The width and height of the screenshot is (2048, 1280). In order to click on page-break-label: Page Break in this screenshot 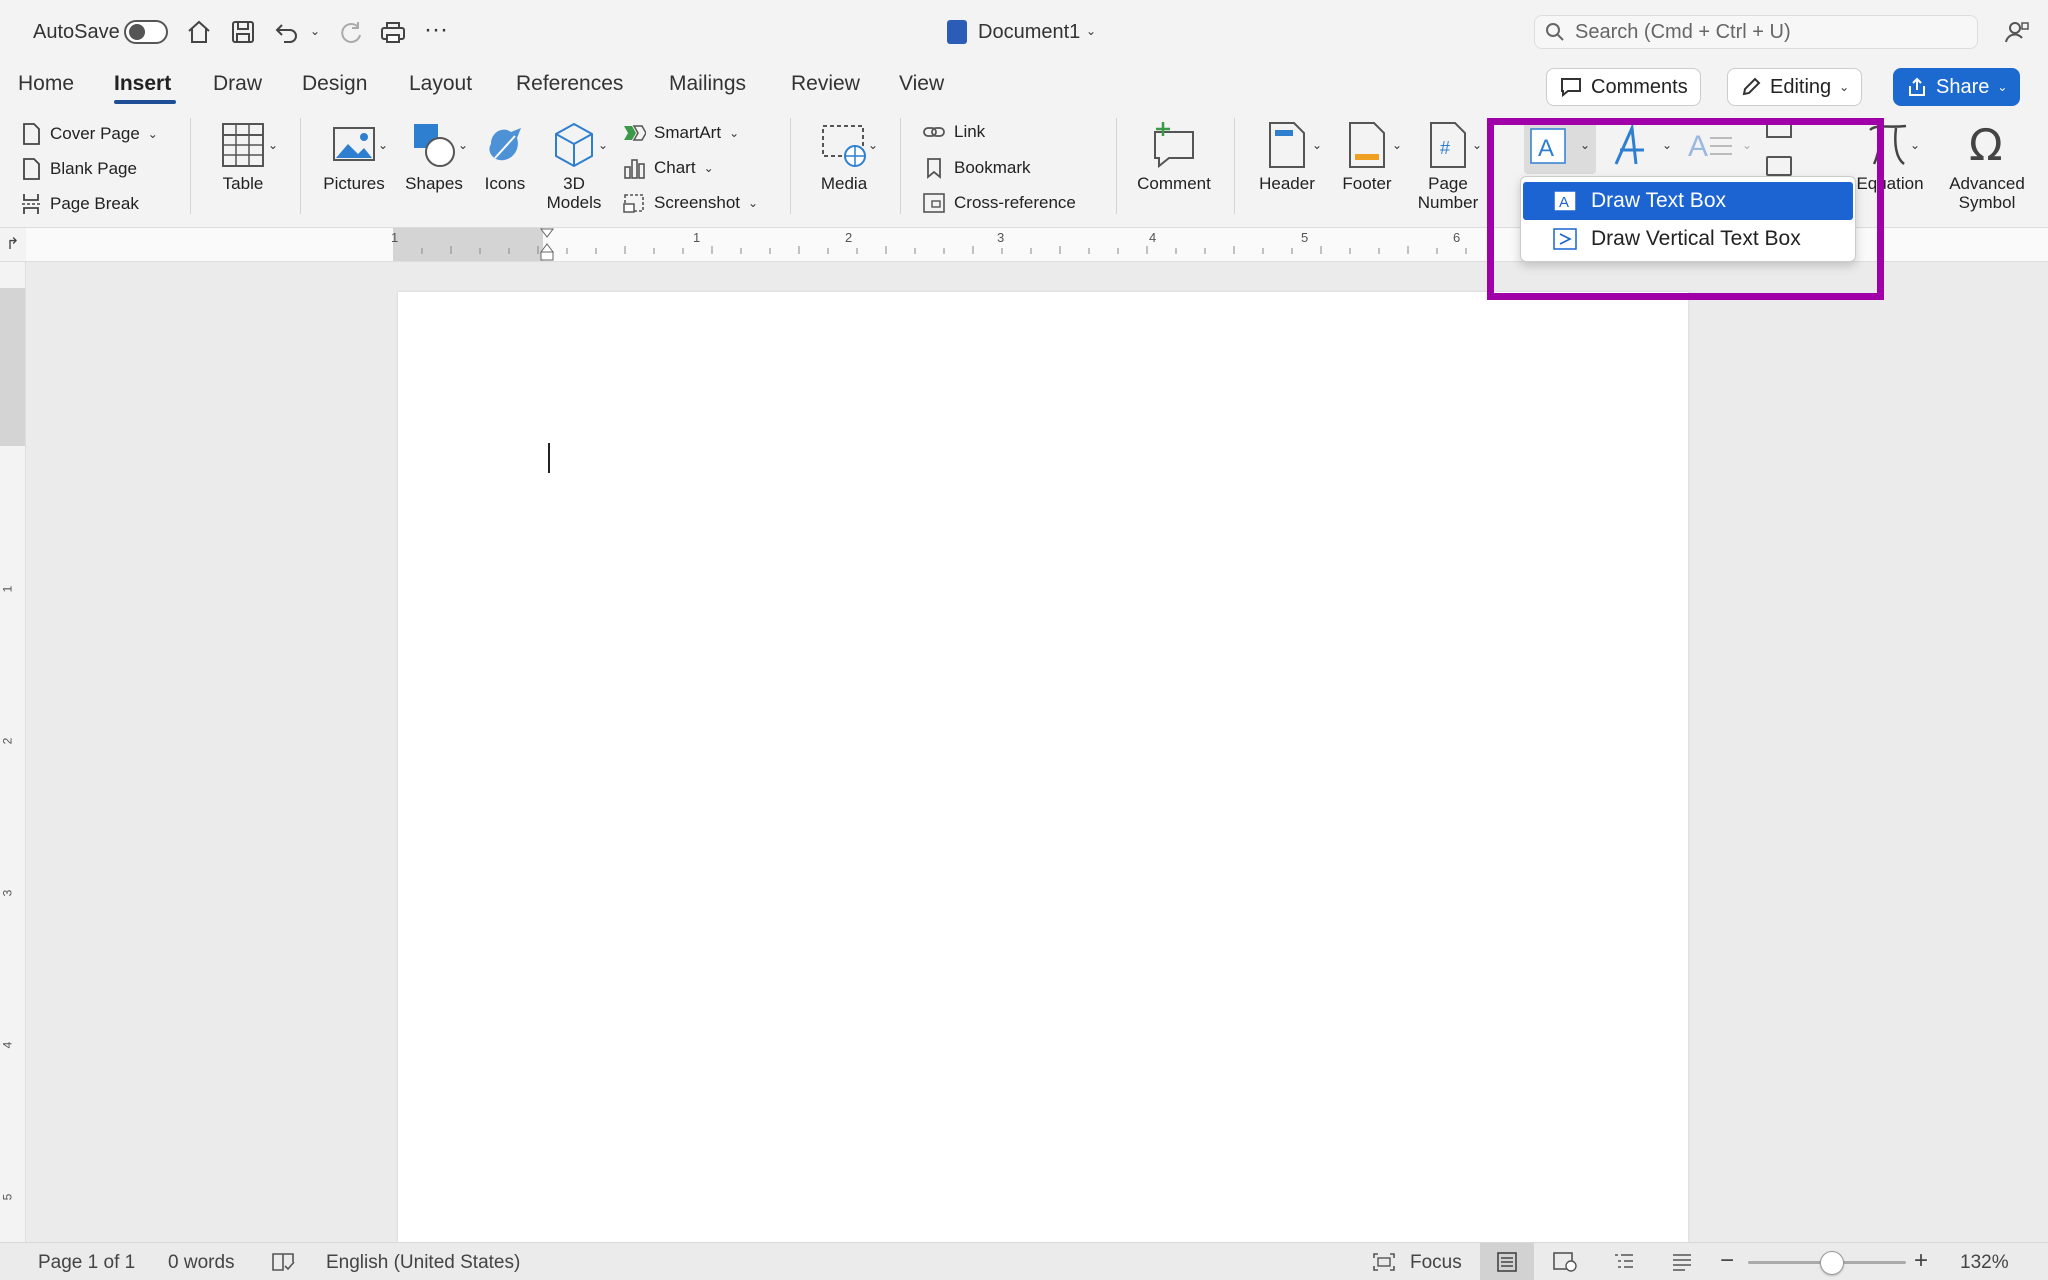, I will do `click(94, 203)`.